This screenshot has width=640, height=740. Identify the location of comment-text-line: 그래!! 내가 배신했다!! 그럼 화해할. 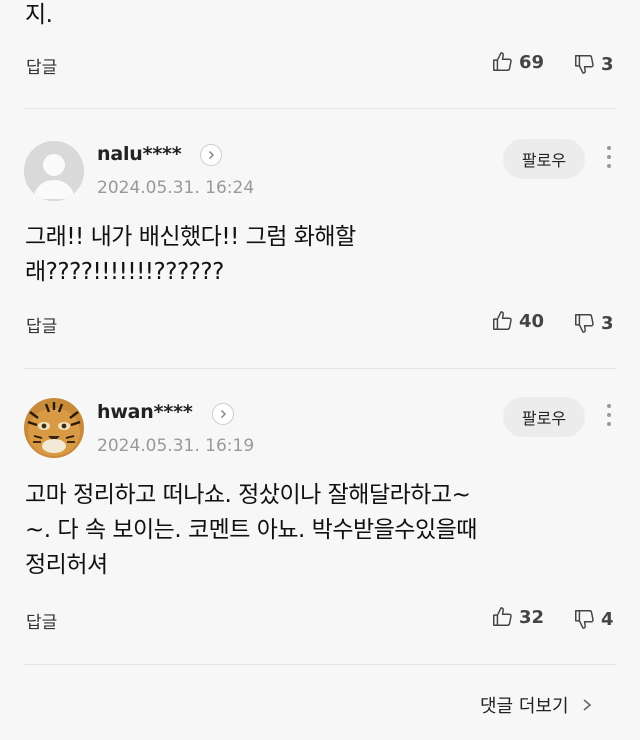
(190, 237).